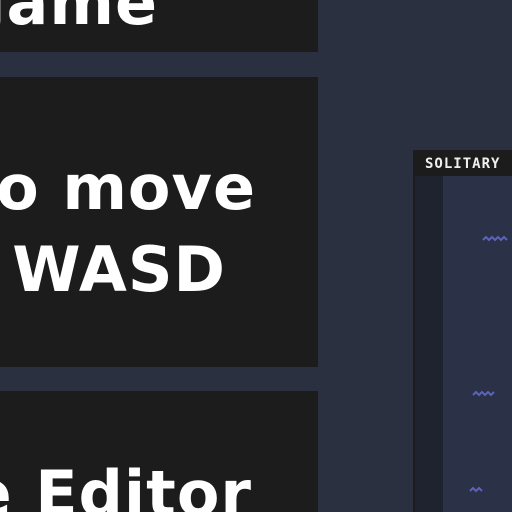  Describe the element at coordinates (119, 269) in the screenshot. I see `instruction-text-wasd: WASD` at that location.